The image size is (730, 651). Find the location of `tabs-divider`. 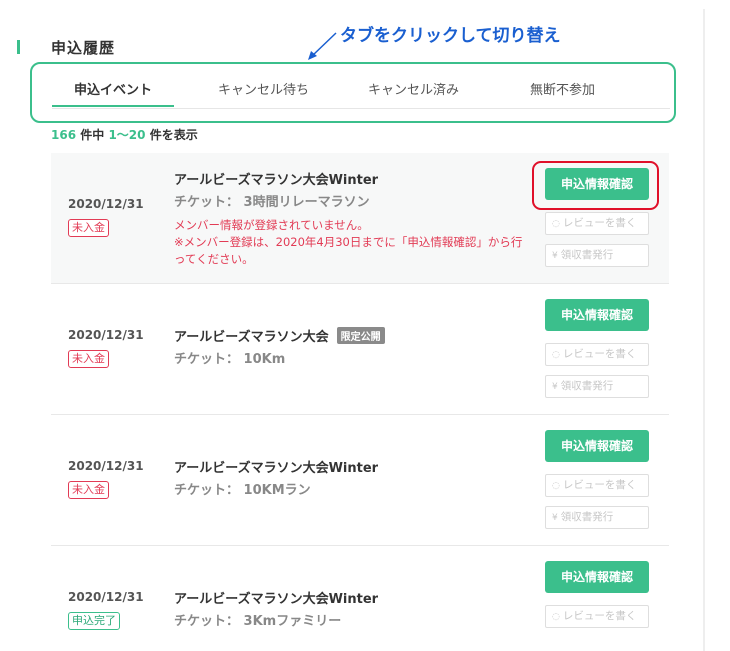

tabs-divider is located at coordinates (361, 108).